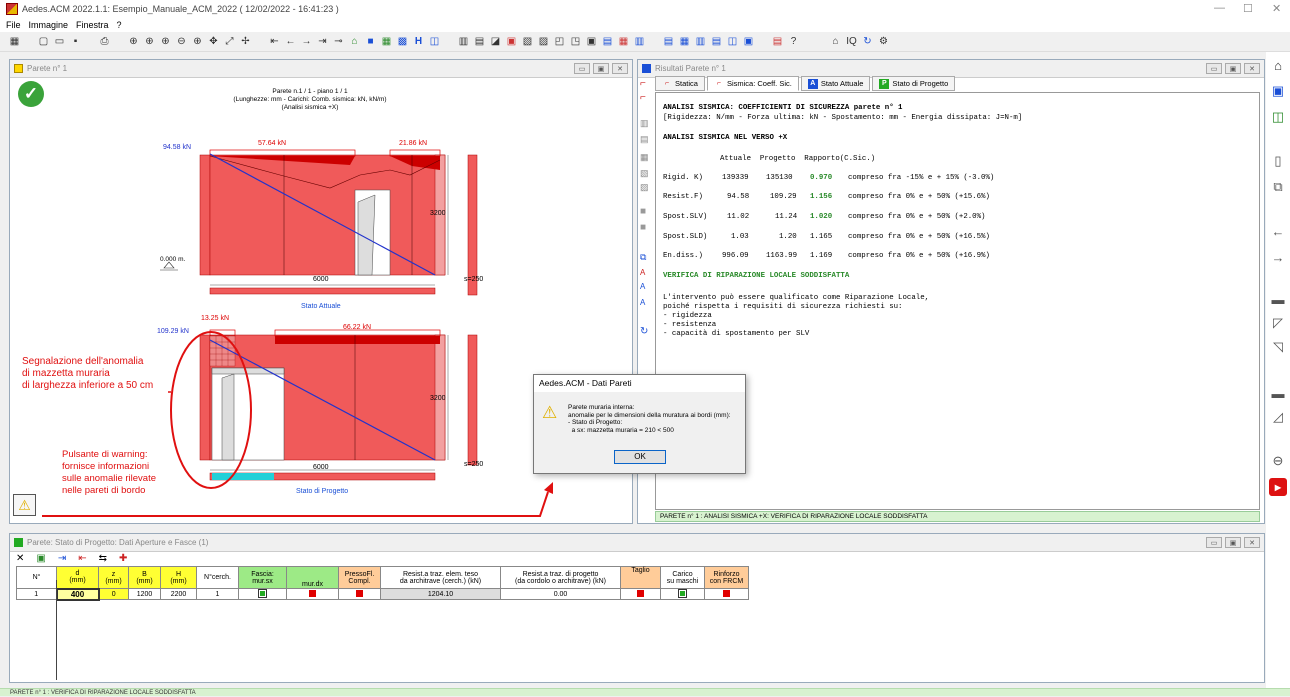 The height and width of the screenshot is (697, 1290). Describe the element at coordinates (1278, 393) in the screenshot. I see `block2-sidebar-icon: ▬` at that location.